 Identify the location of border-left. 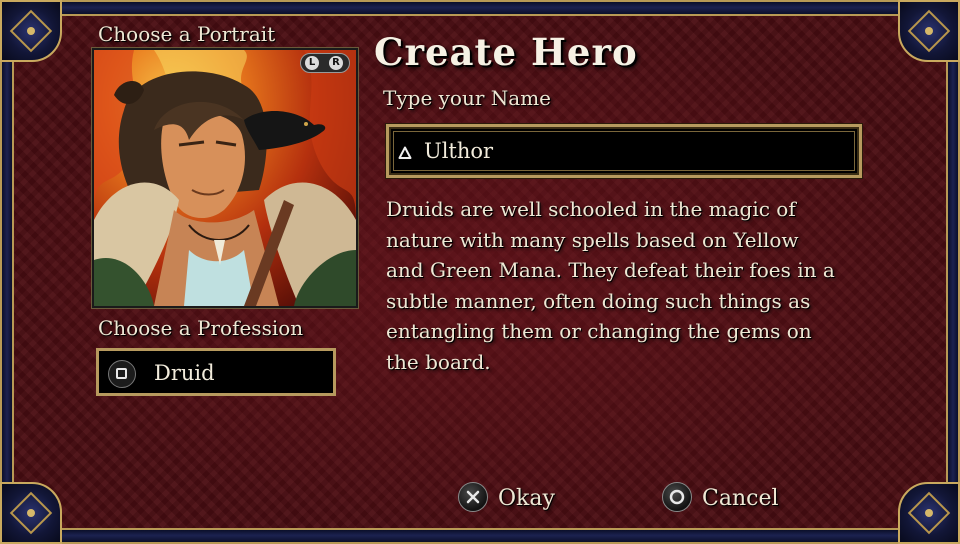
(7, 272).